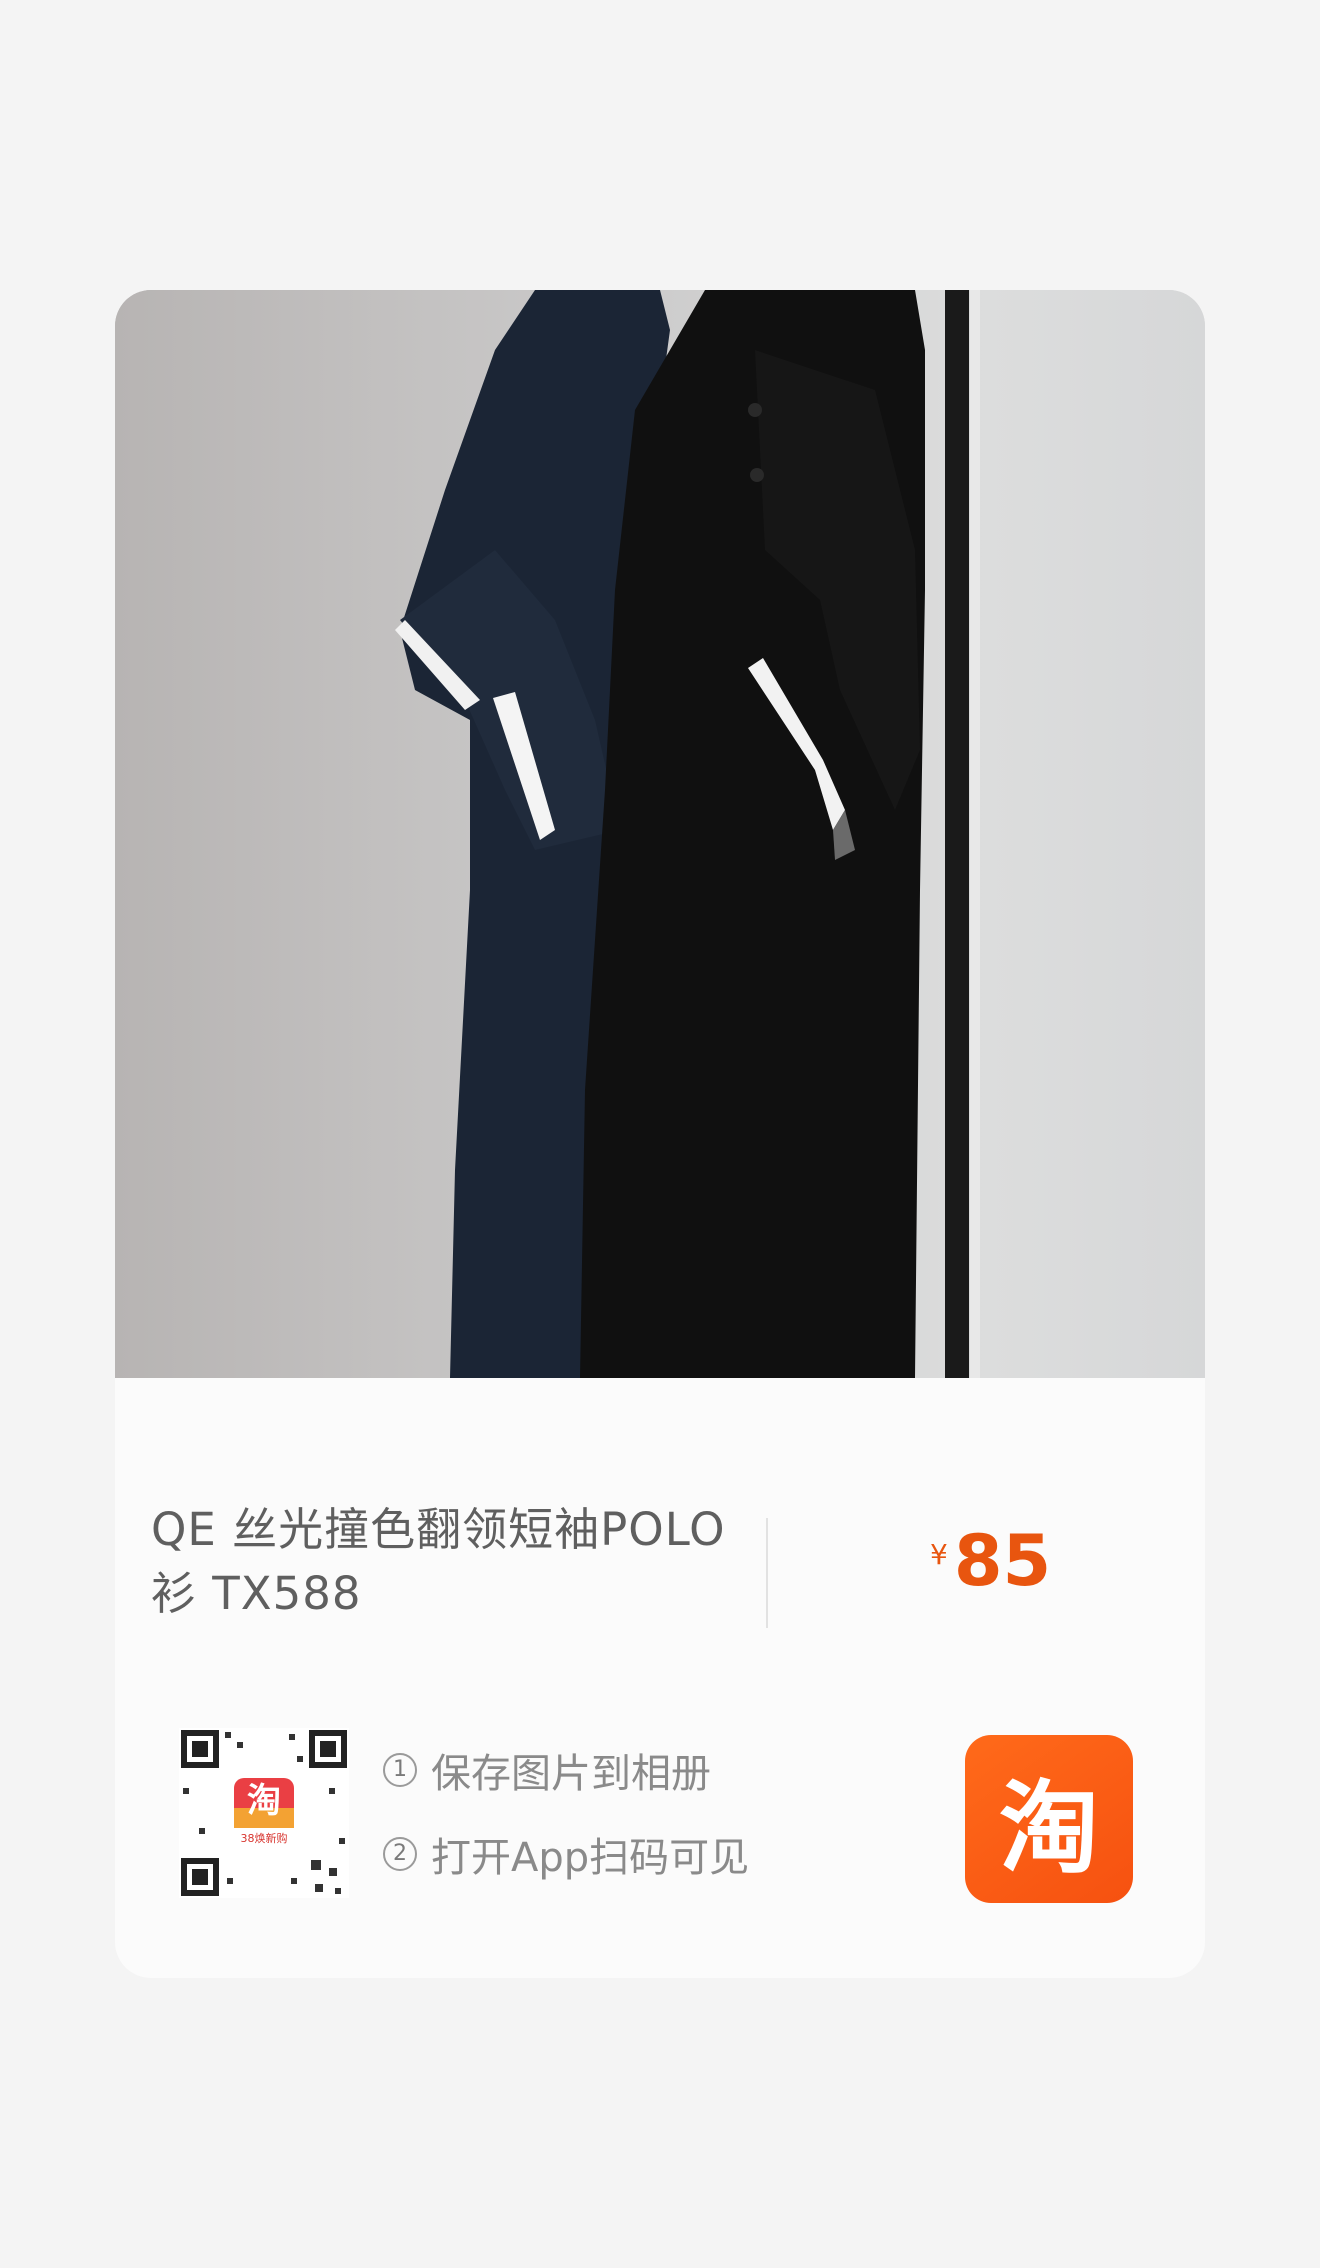 The width and height of the screenshot is (1320, 2268). What do you see at coordinates (264, 1838) in the screenshot?
I see `qr-badge-caption: 38焕新购` at bounding box center [264, 1838].